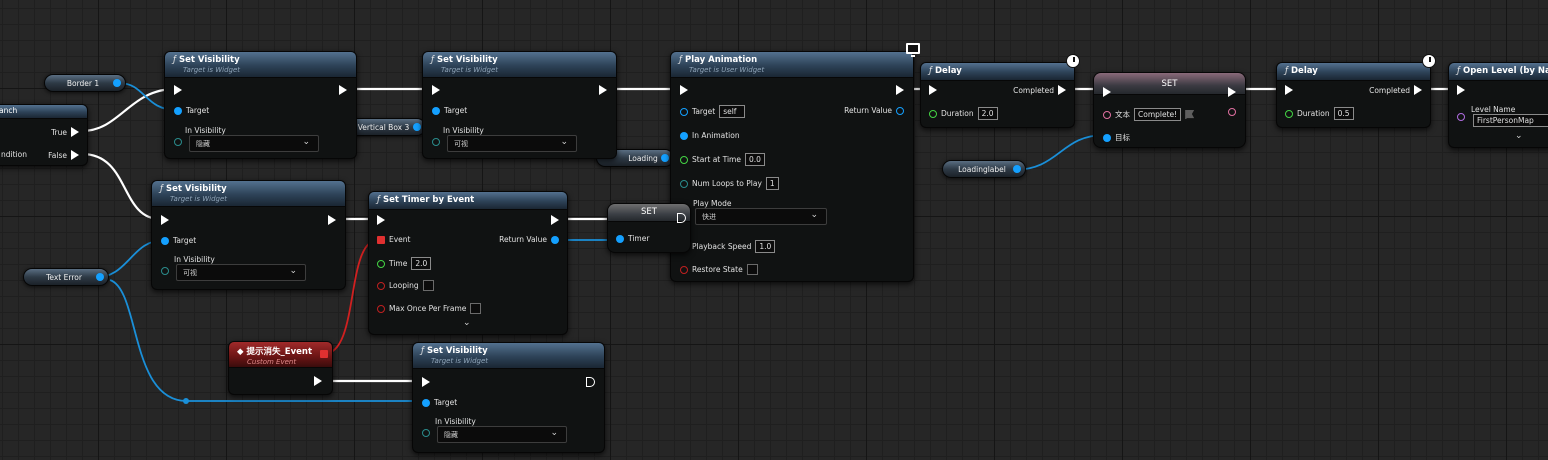 The image size is (1548, 460). Describe the element at coordinates (719, 269) in the screenshot. I see `restore-state-pin: Restore State` at that location.